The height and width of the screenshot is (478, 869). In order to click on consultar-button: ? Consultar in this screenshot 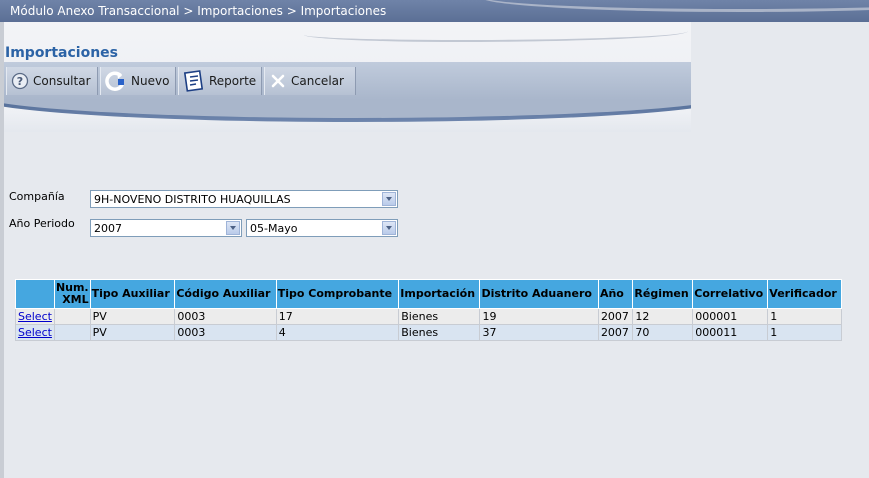, I will do `click(52, 81)`.